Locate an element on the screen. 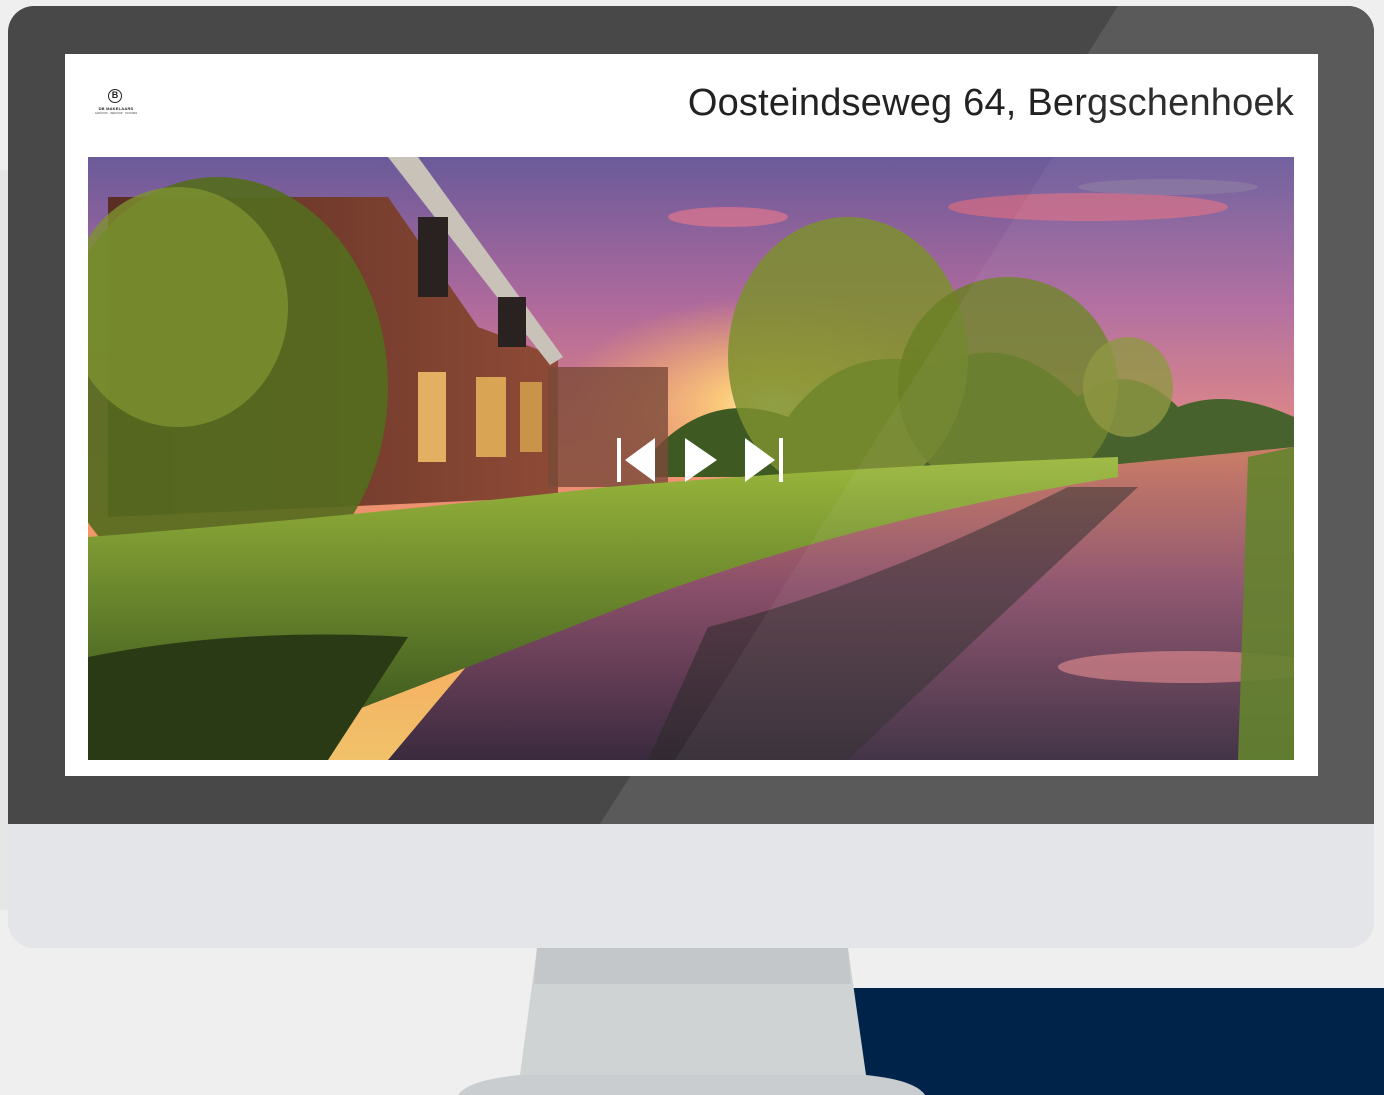 The width and height of the screenshot is (1384, 1095). listing-address: Oosteindseweg 64, Bergschenhoek is located at coordinates (990, 103).